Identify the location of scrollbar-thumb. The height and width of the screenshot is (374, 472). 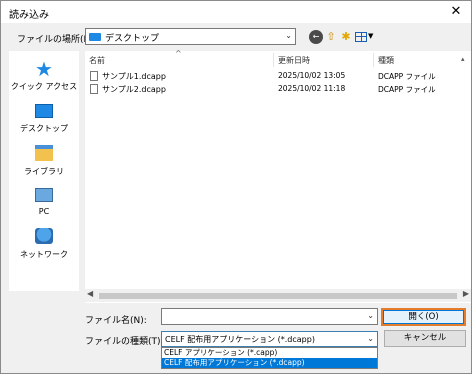
(278, 296).